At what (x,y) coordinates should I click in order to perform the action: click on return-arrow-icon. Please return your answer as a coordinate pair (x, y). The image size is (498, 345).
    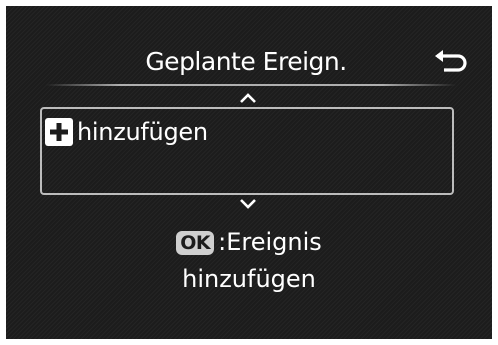
    Looking at the image, I should click on (450, 61).